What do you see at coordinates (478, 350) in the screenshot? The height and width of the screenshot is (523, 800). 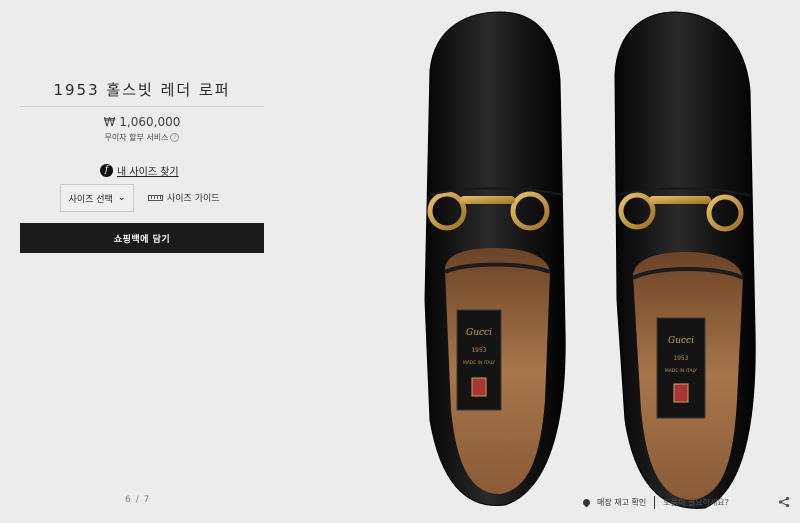 I see `insole-year: 1953` at bounding box center [478, 350].